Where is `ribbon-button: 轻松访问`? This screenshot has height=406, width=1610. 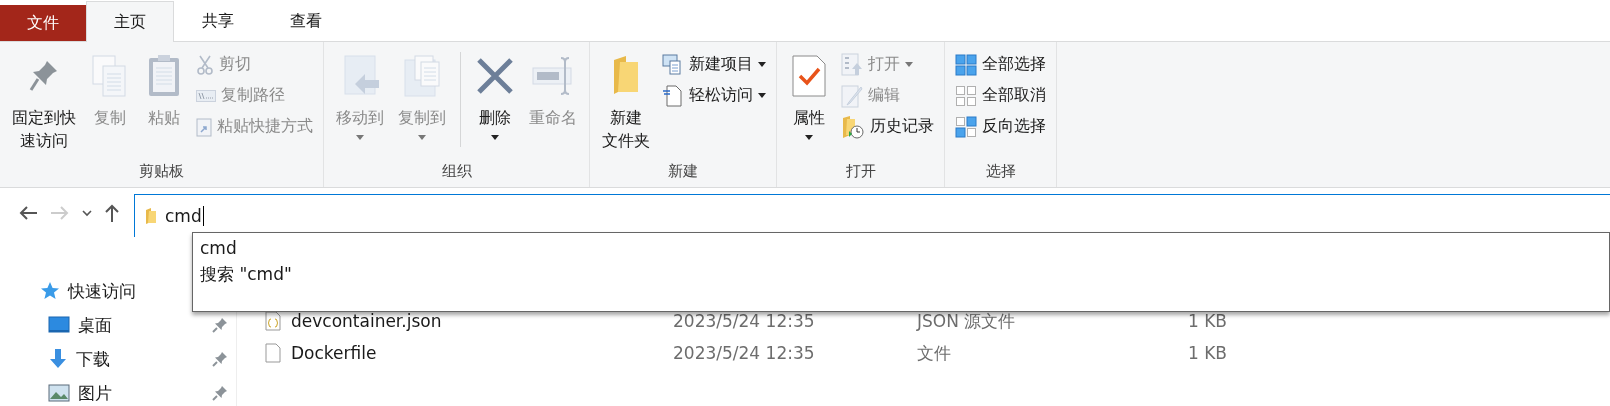 ribbon-button: 轻松访问 is located at coordinates (714, 95).